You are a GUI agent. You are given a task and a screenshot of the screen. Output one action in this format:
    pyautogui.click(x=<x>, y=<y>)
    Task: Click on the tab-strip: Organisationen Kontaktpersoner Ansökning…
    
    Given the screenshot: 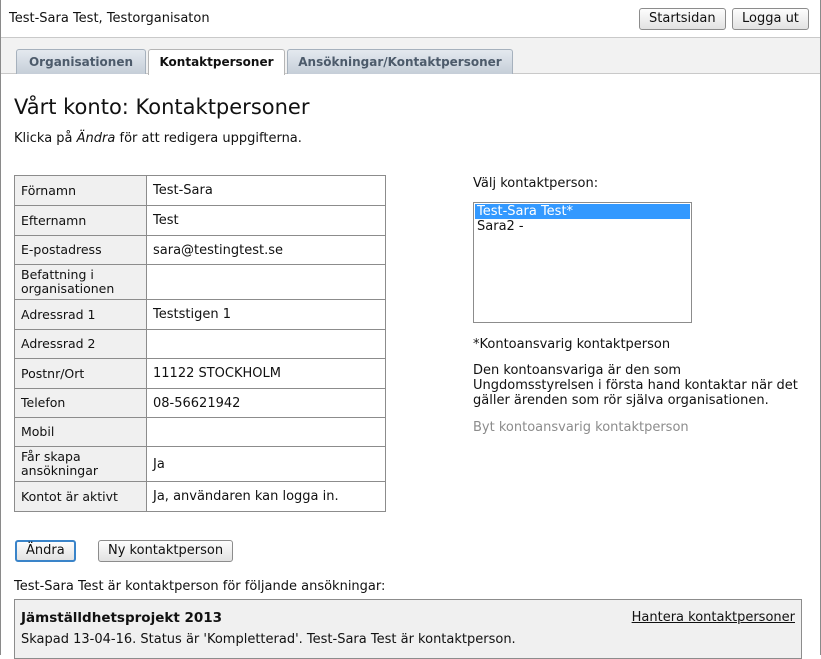 What is the action you would take?
    pyautogui.click(x=410, y=56)
    